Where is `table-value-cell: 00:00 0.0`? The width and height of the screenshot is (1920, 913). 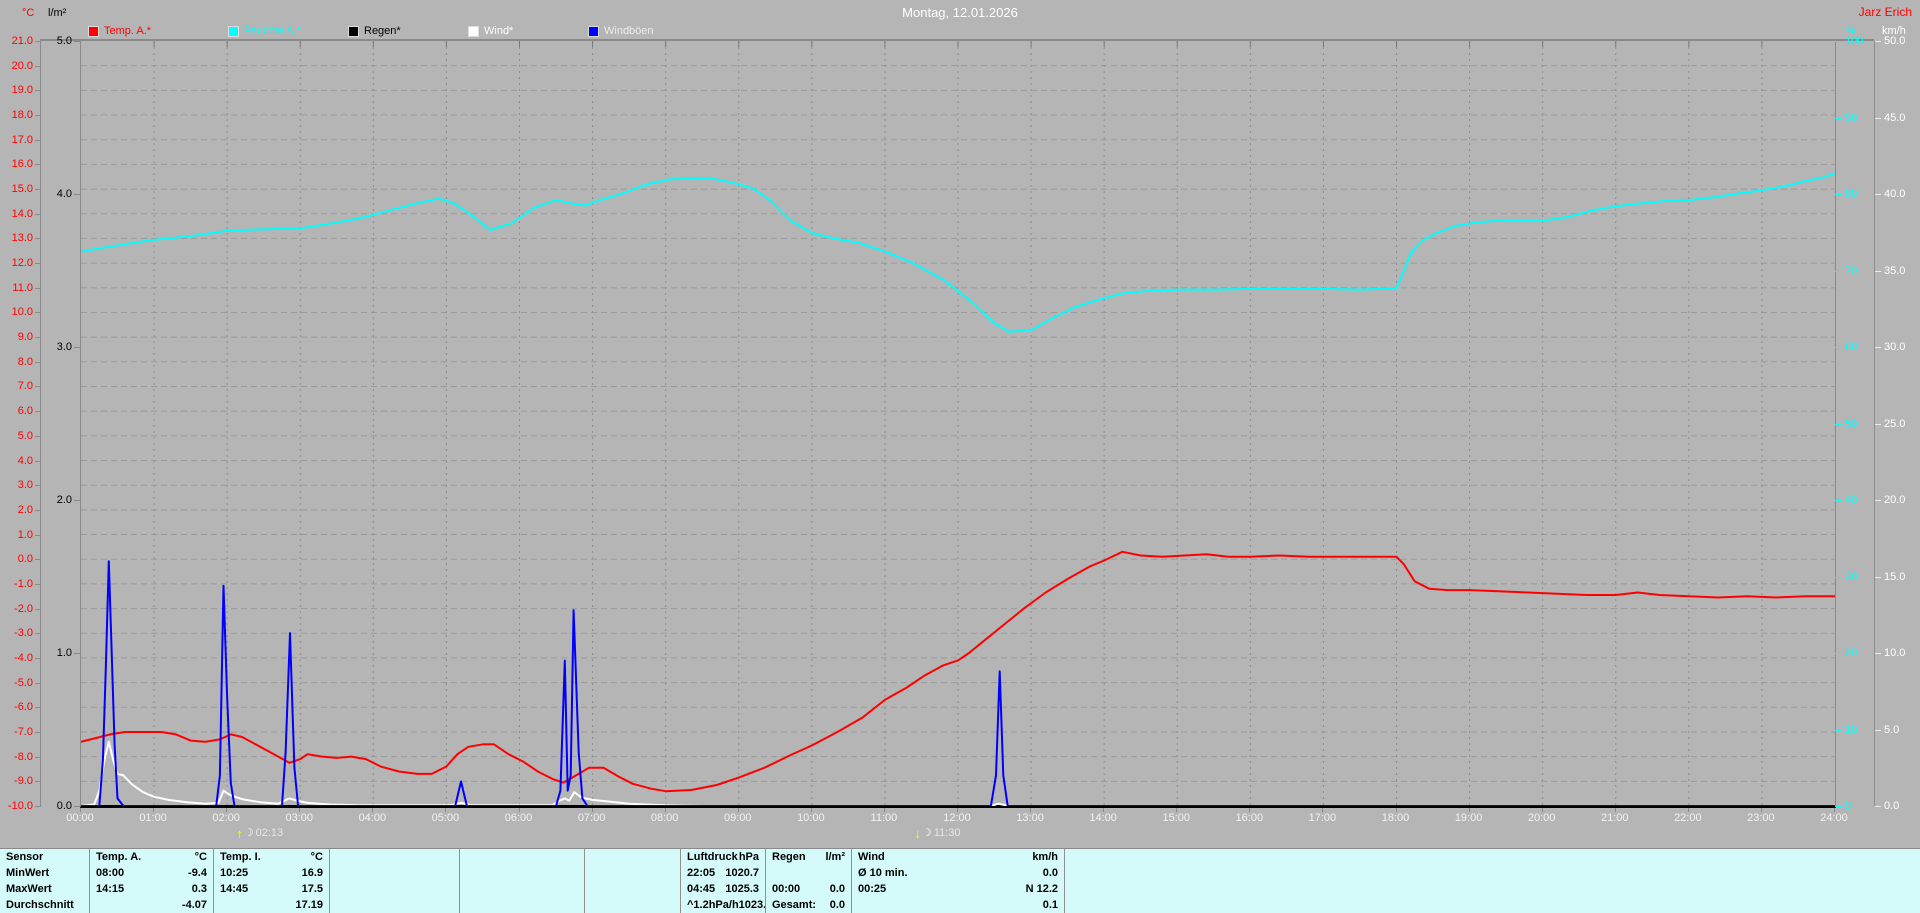 table-value-cell: 00:00 0.0 is located at coordinates (809, 889).